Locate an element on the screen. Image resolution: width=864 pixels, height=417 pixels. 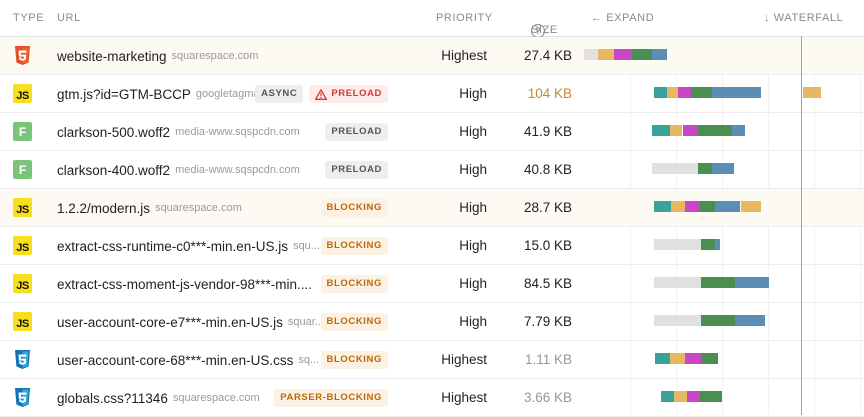
priority-column-header: PRIORITY is located at coordinates (464, 18).